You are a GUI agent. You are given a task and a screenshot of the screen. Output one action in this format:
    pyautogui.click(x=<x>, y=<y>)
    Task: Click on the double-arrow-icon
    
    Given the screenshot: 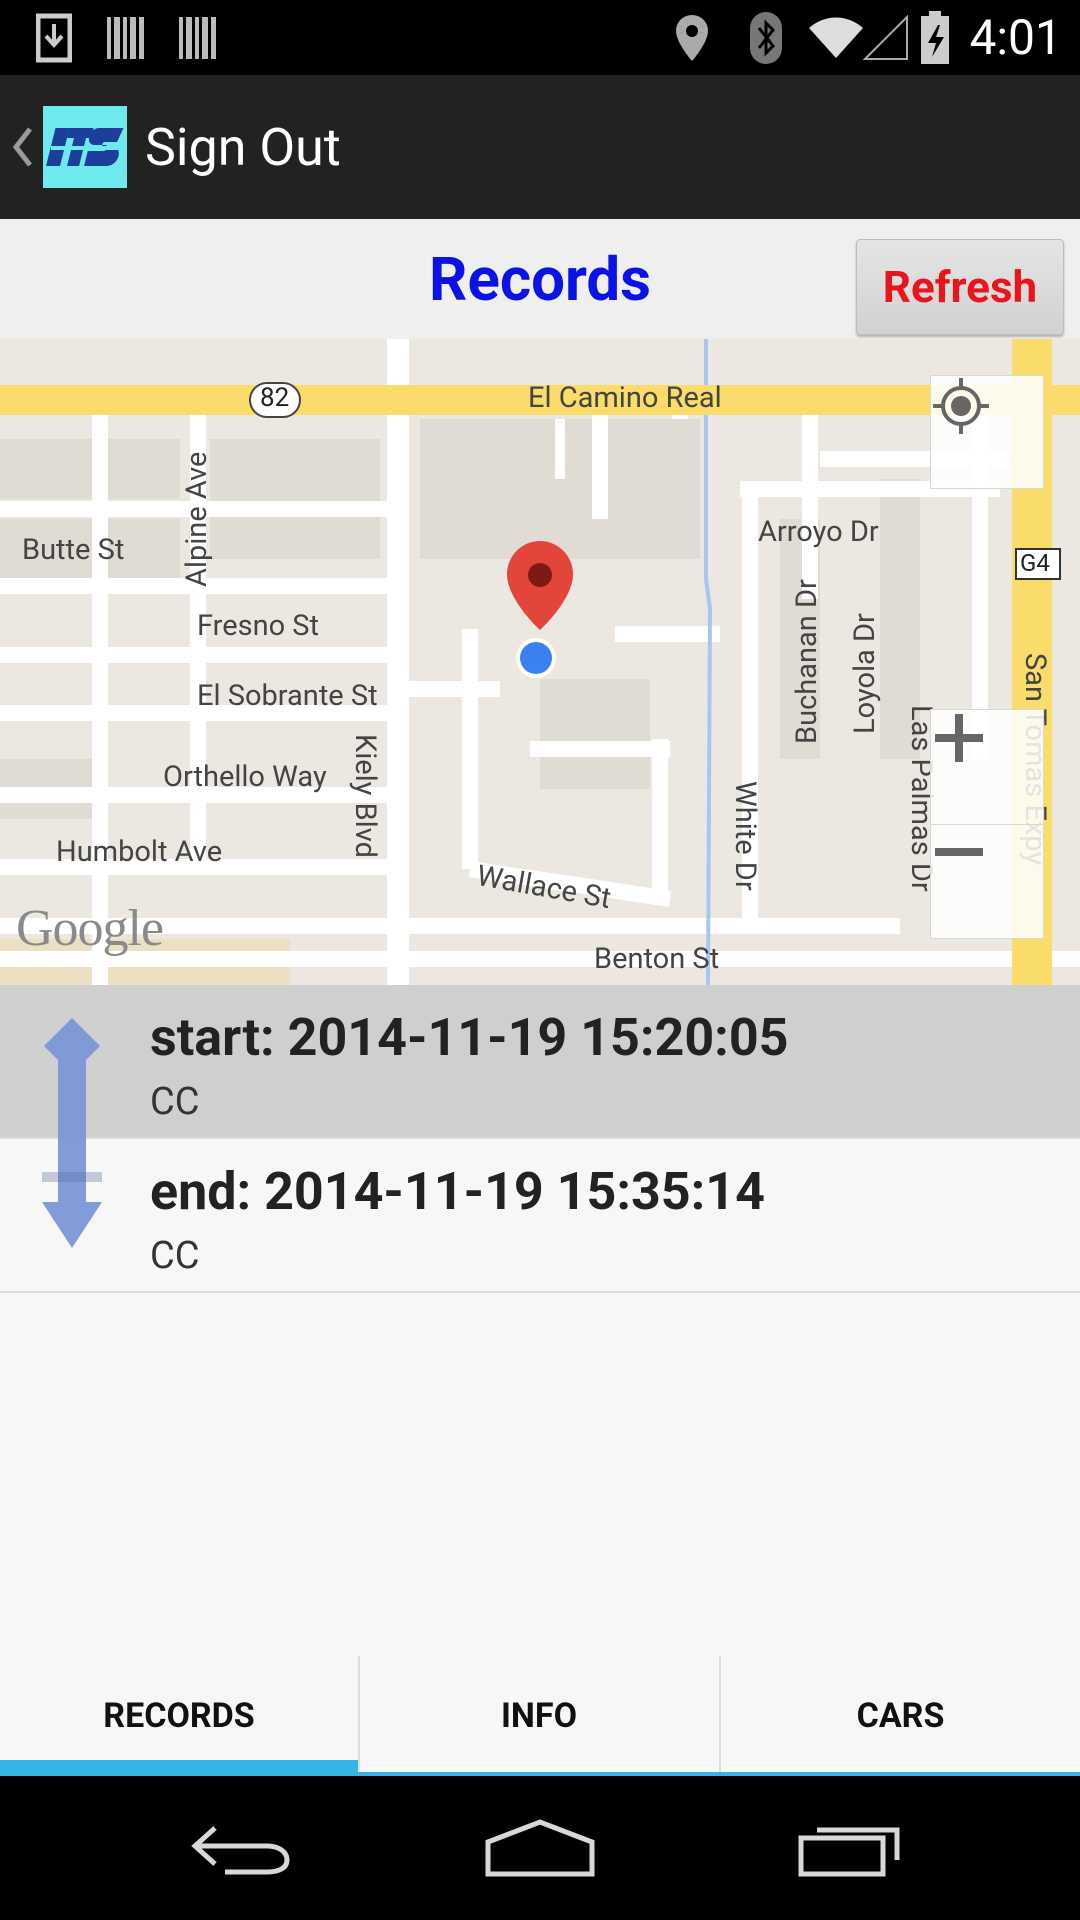 What is the action you would take?
    pyautogui.click(x=72, y=1134)
    